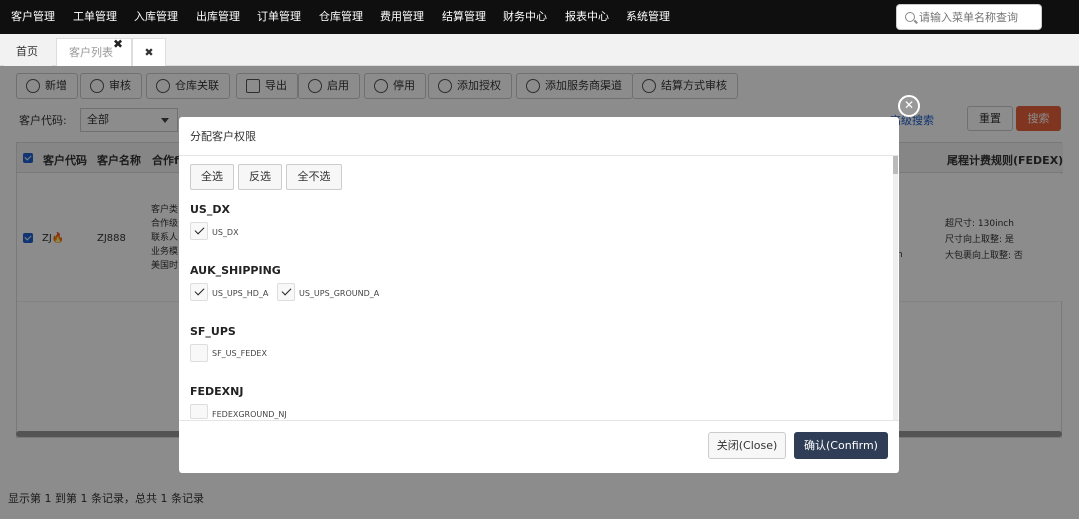 This screenshot has width=1079, height=519. I want to click on checkbox-us-ups-hd-a, so click(199, 292).